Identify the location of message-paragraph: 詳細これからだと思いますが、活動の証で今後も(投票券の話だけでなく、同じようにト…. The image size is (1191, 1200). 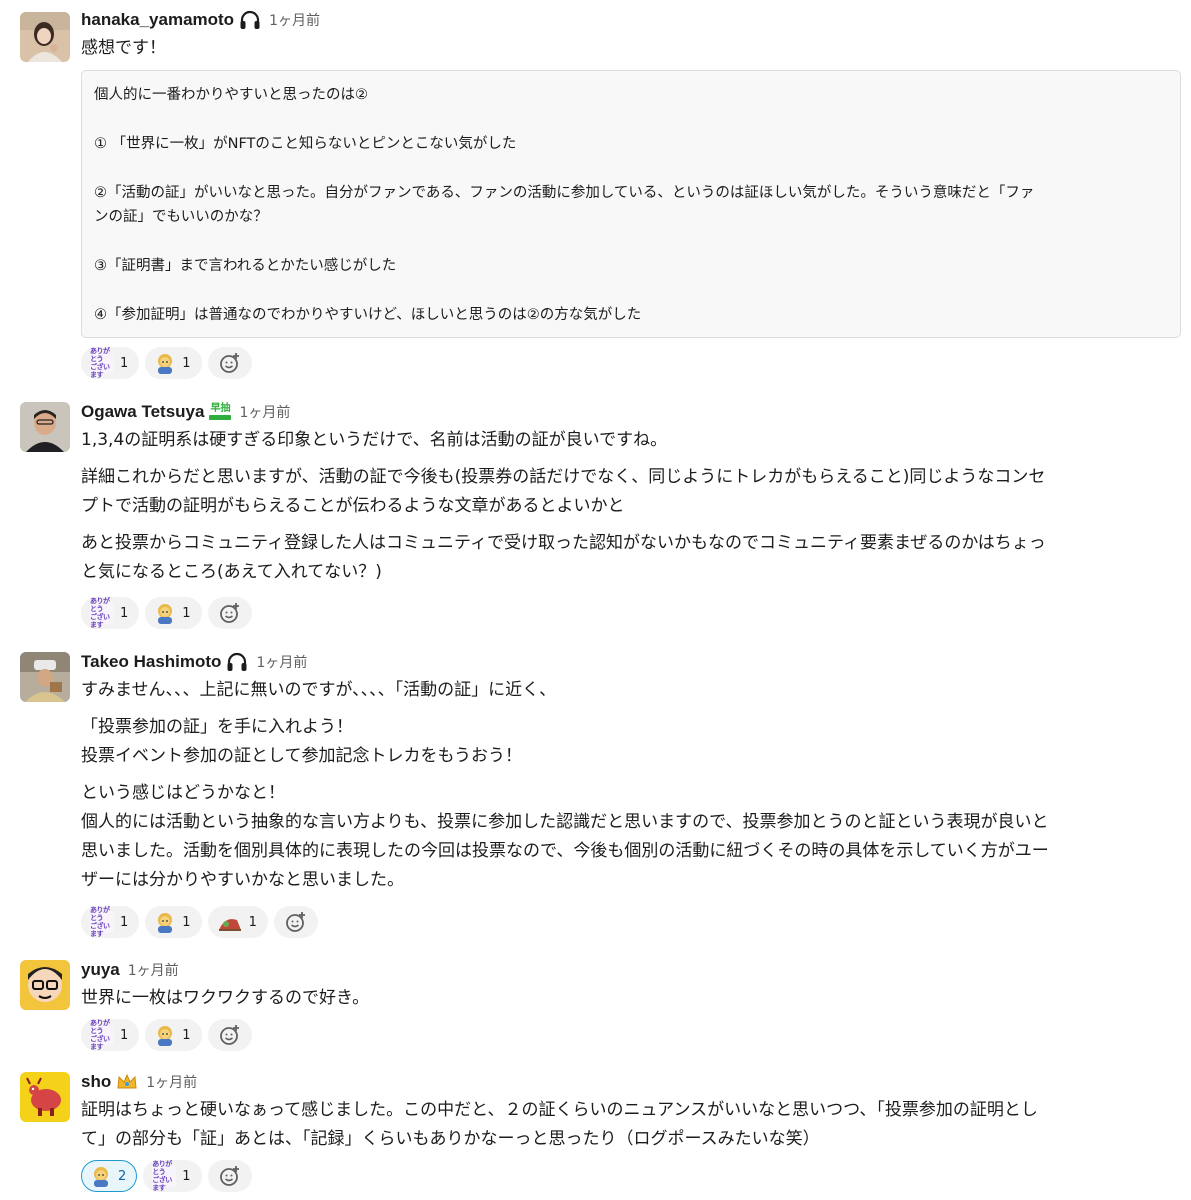
(630, 492).